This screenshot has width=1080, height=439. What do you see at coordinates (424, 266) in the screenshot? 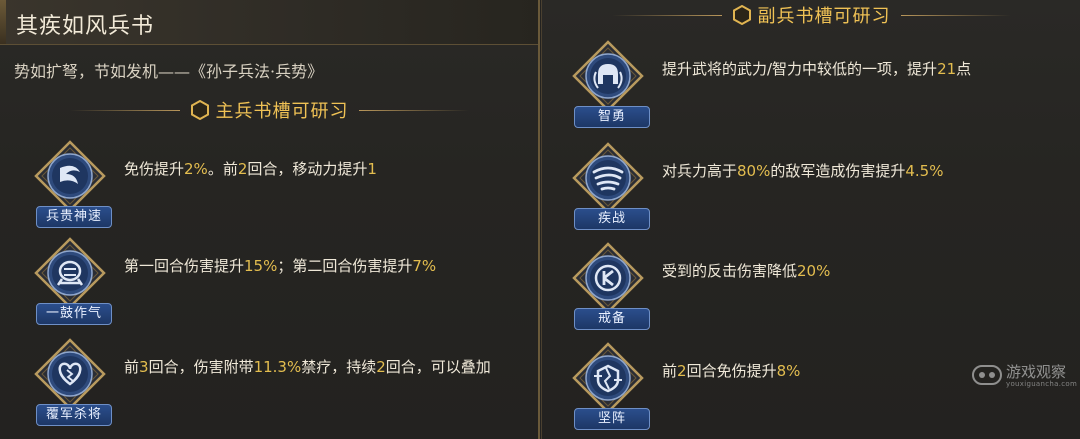
I see `highlight-value: 7%` at bounding box center [424, 266].